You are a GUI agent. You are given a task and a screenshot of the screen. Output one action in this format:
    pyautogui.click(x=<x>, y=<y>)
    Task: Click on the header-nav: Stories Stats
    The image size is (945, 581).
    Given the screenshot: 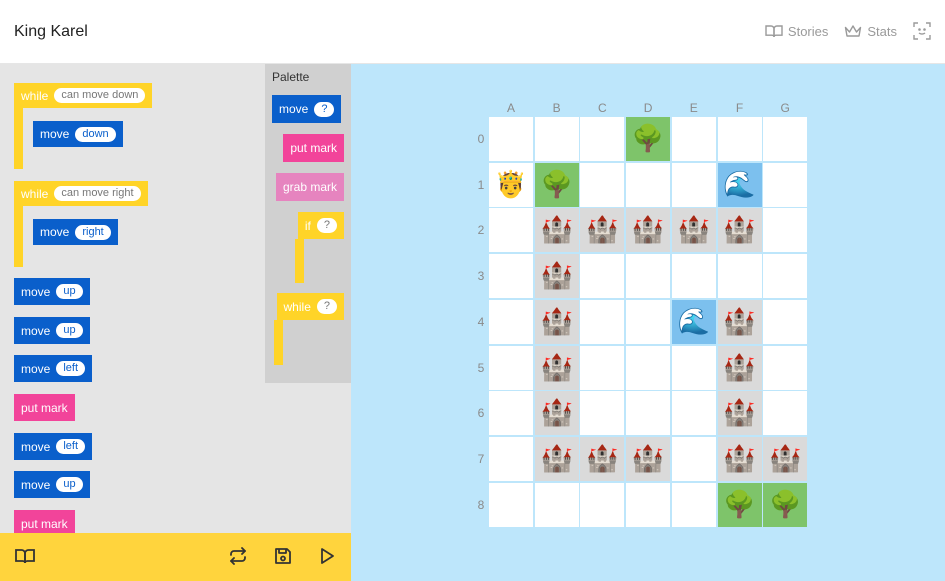 What is the action you would take?
    pyautogui.click(x=848, y=31)
    